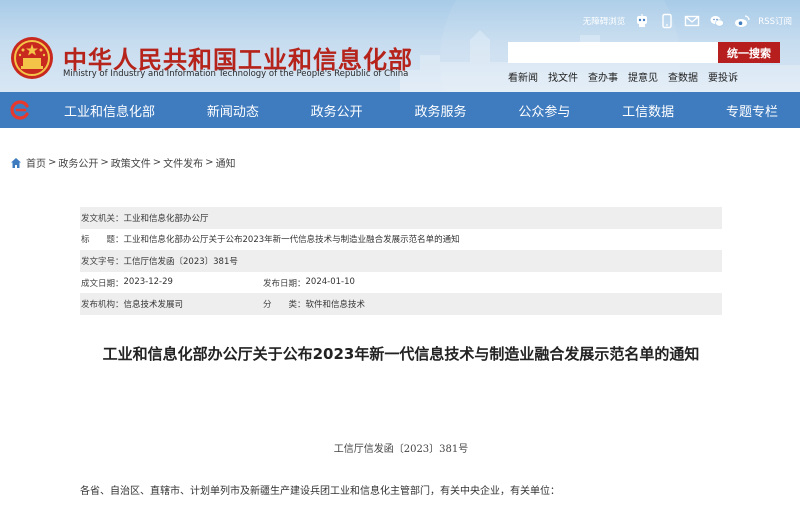 The image size is (800, 508). I want to click on category-value: 软件和信息技术, so click(335, 305).